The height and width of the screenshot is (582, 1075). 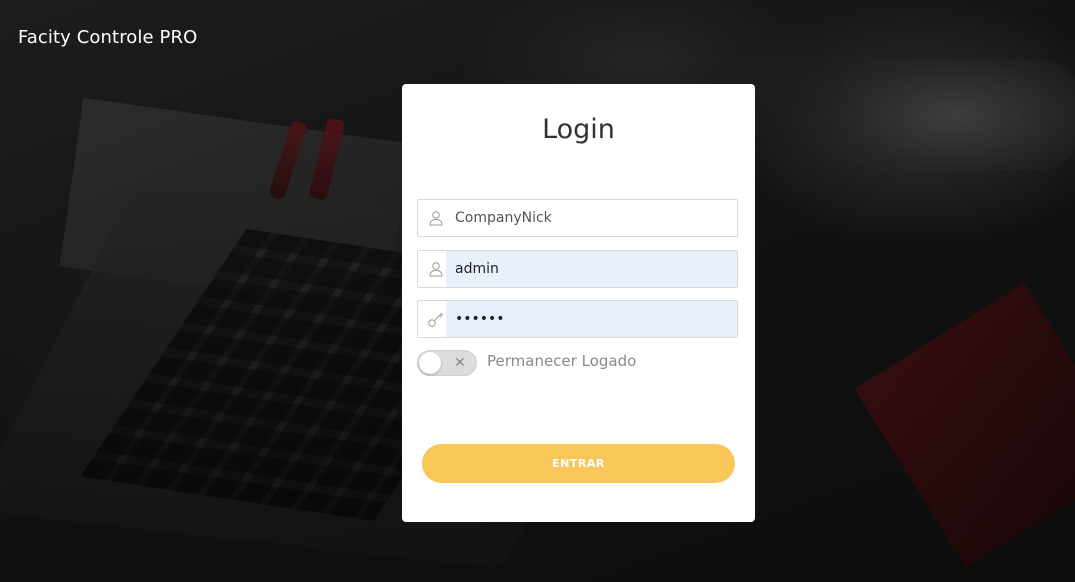 I want to click on close-icon: ✕, so click(x=460, y=363).